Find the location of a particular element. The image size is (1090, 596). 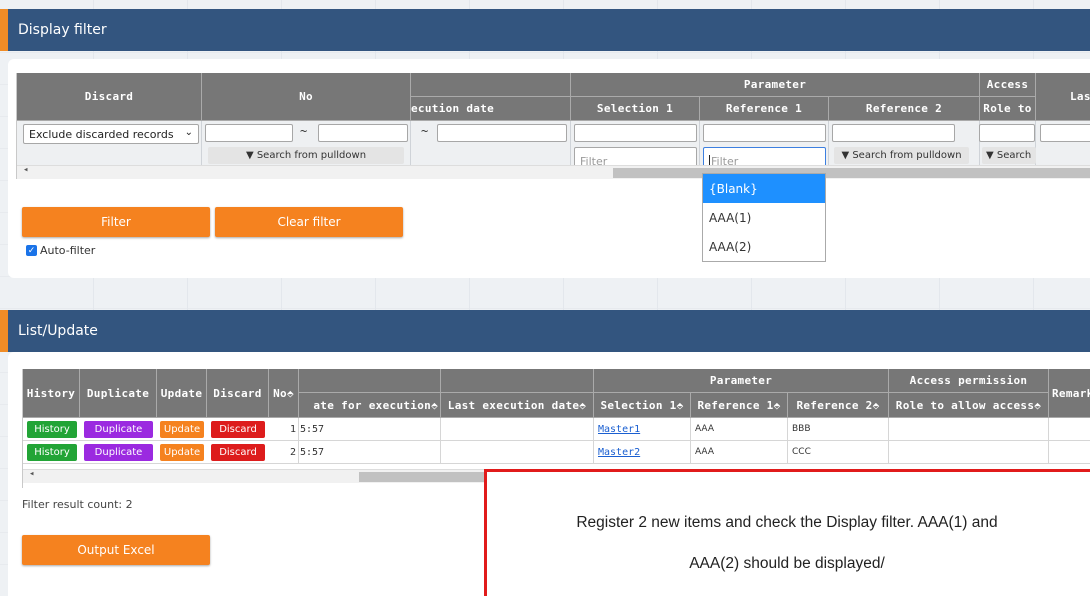

reference2-input is located at coordinates (893, 133).